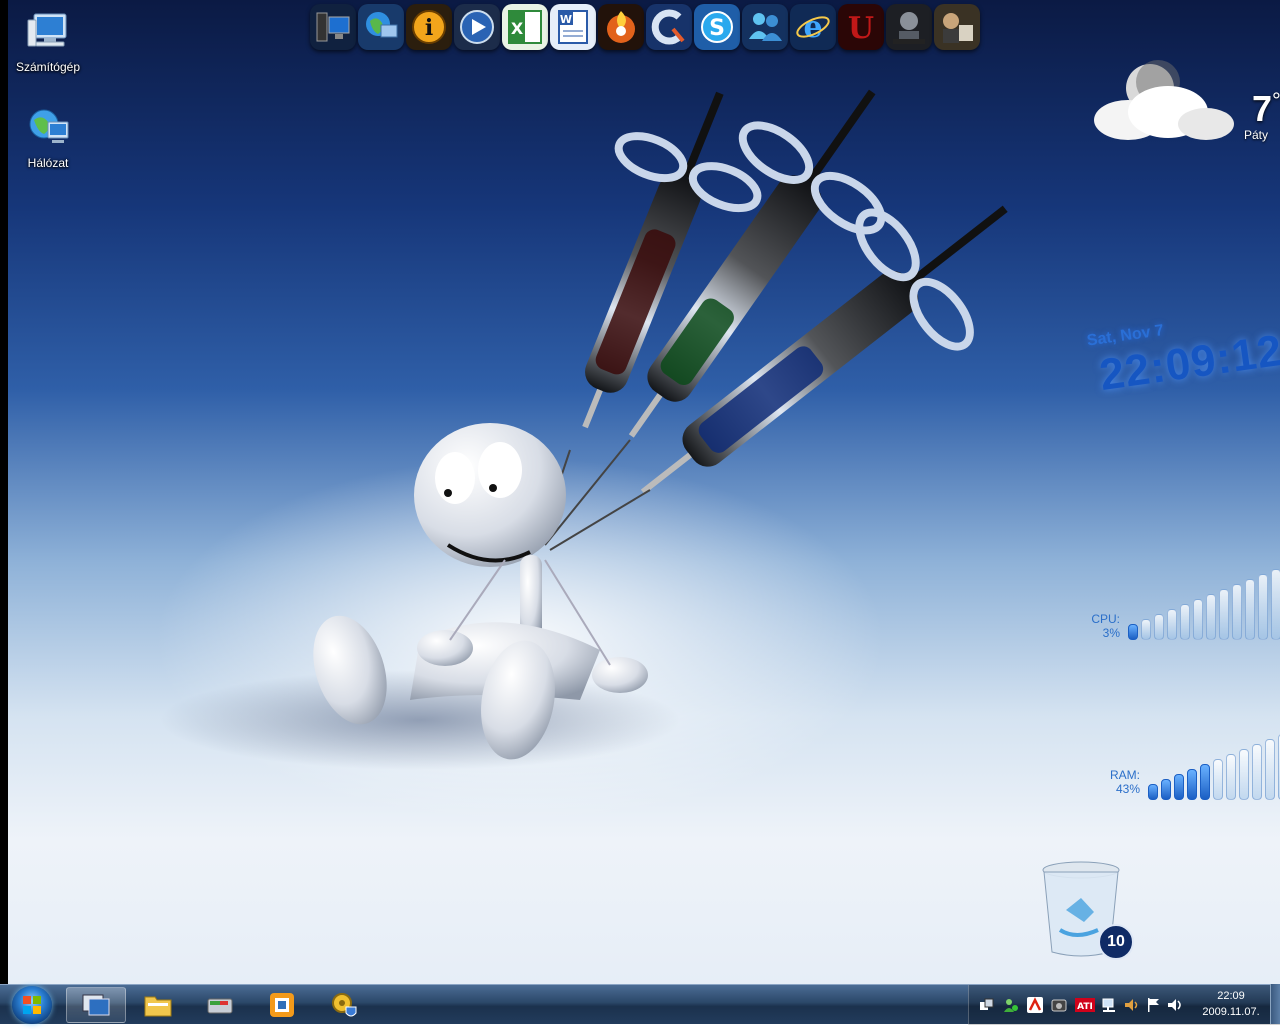  Describe the element at coordinates (957, 27) in the screenshot. I see `dock-item-gta` at that location.